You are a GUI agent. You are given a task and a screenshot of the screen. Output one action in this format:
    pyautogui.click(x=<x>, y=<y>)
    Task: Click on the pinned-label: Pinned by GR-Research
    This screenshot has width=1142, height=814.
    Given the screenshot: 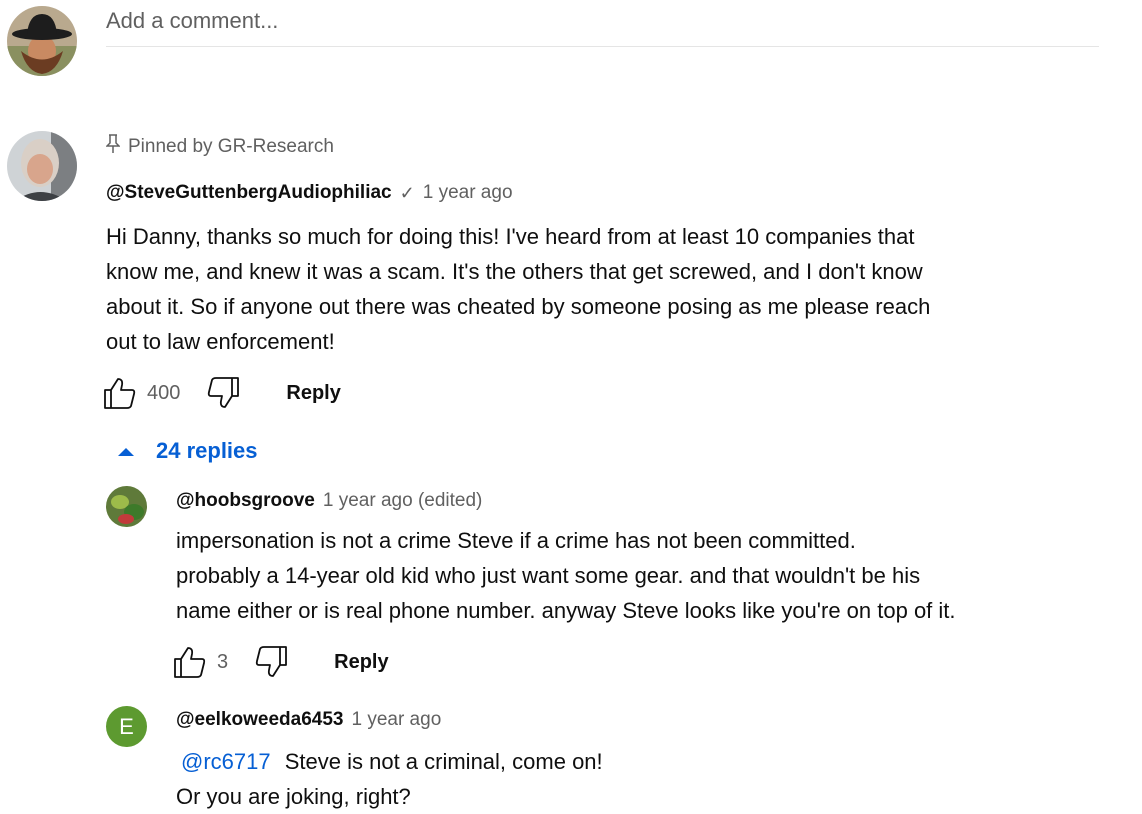 What is the action you would take?
    pyautogui.click(x=231, y=146)
    